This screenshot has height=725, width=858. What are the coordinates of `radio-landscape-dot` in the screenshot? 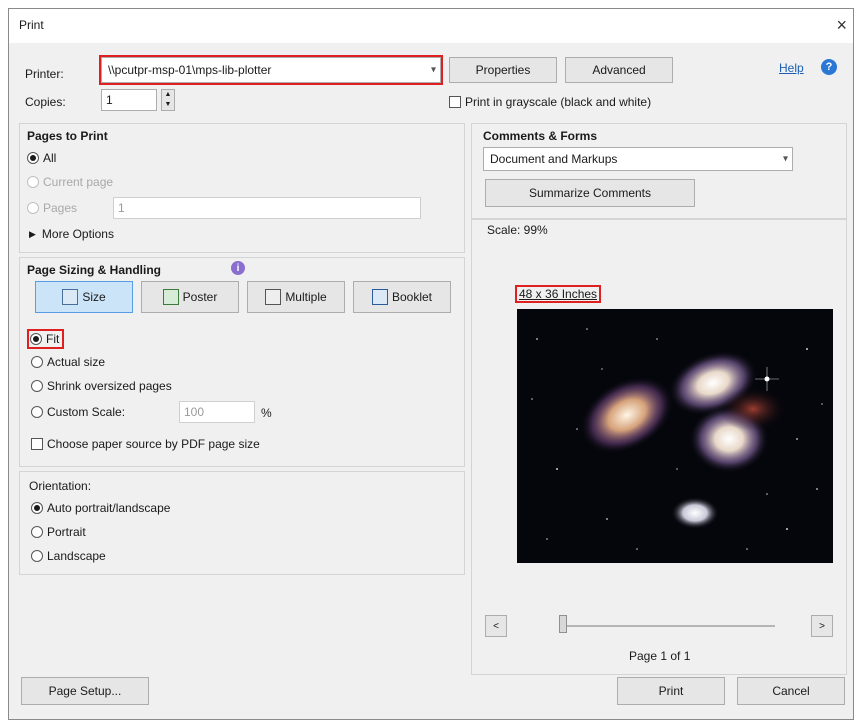 It's located at (37, 556).